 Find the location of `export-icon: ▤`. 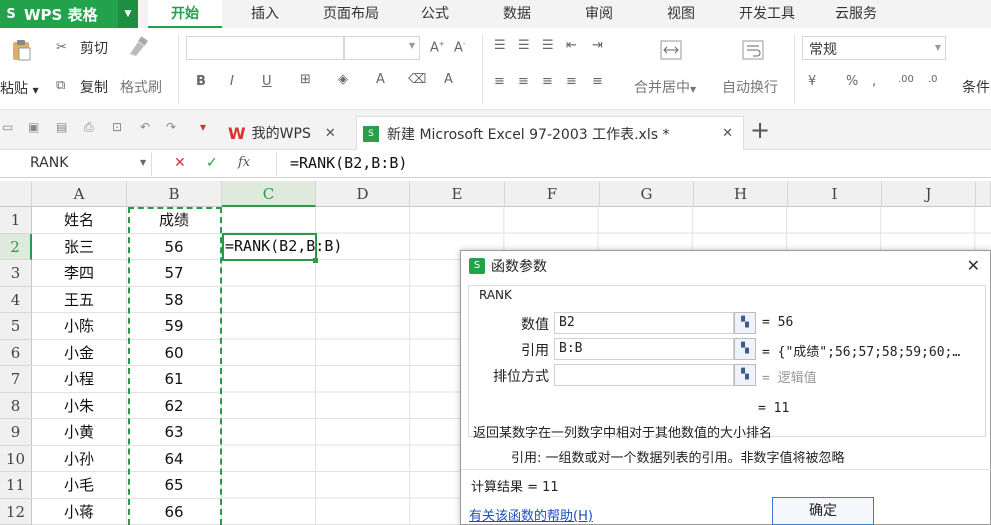

export-icon: ▤ is located at coordinates (61, 127).